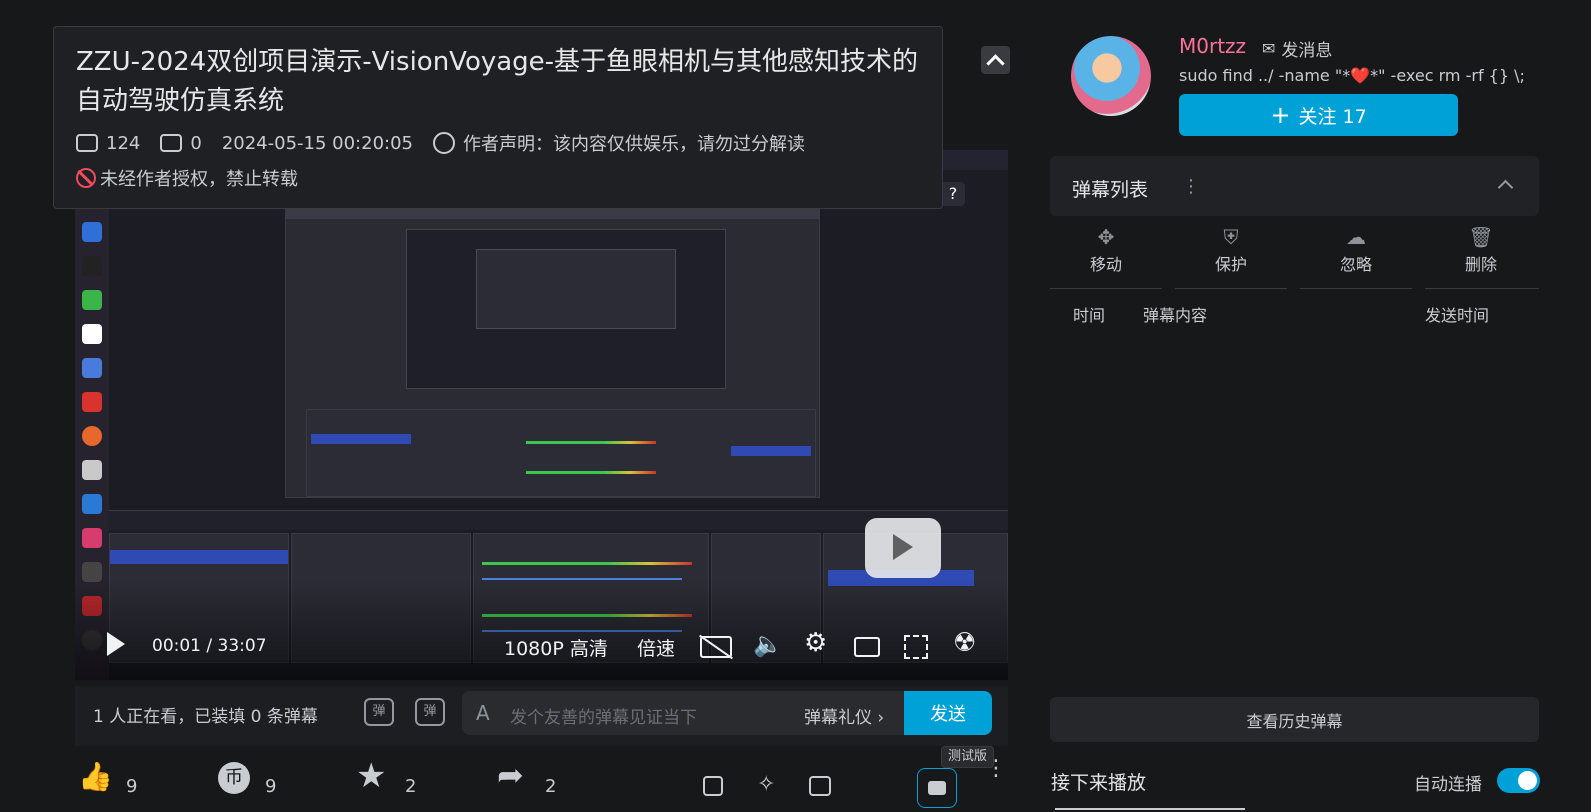  I want to click on danmaku-count: 0, so click(196, 143).